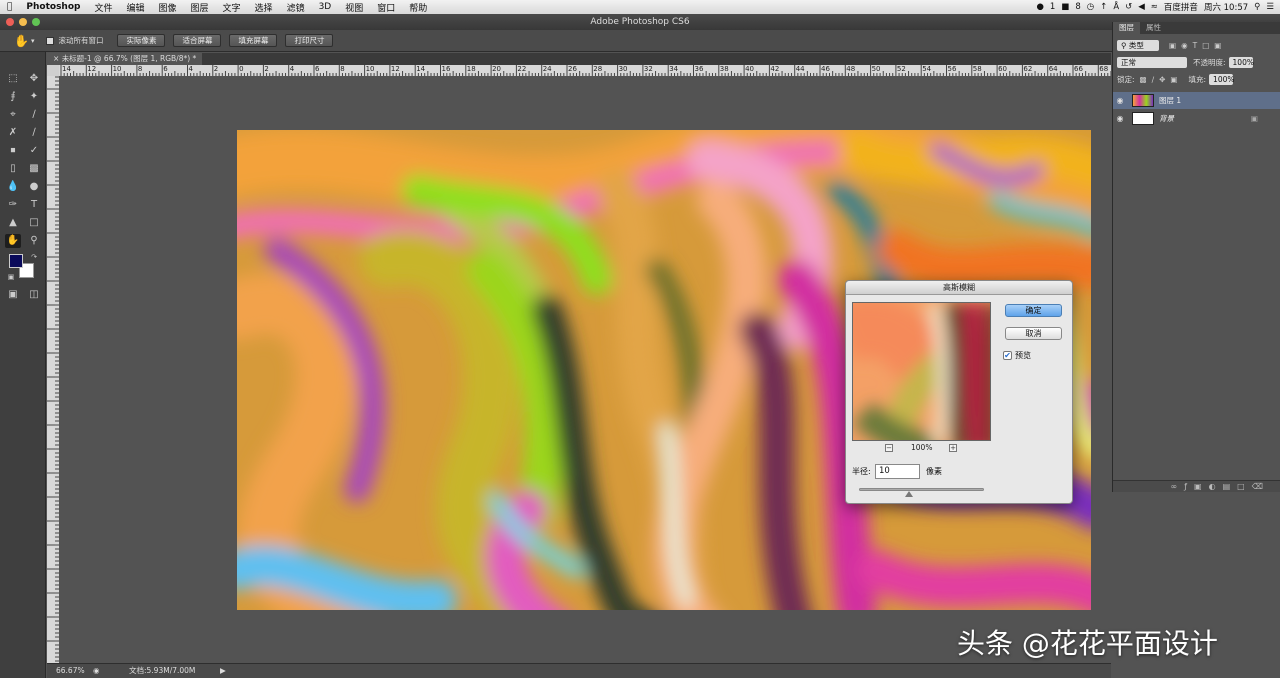 The height and width of the screenshot is (678, 1280). Describe the element at coordinates (34, 257) in the screenshot. I see `swap-colors-icon: ↷` at that location.